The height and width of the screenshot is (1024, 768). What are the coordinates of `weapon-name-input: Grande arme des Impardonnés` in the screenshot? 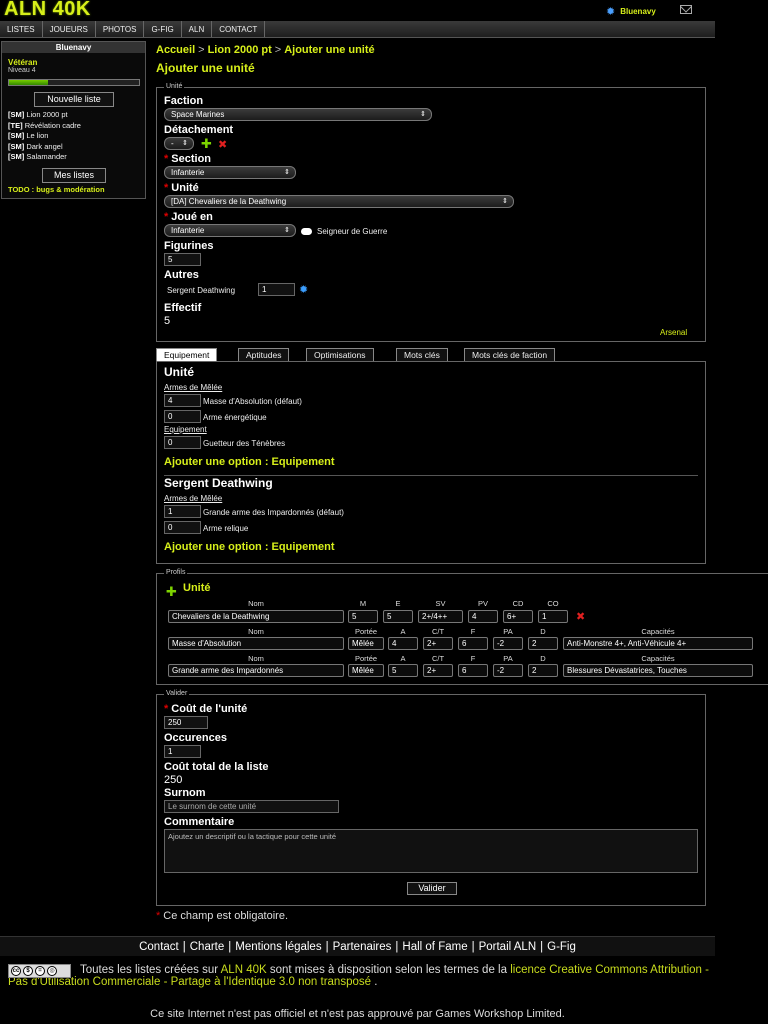 It's located at (256, 670).